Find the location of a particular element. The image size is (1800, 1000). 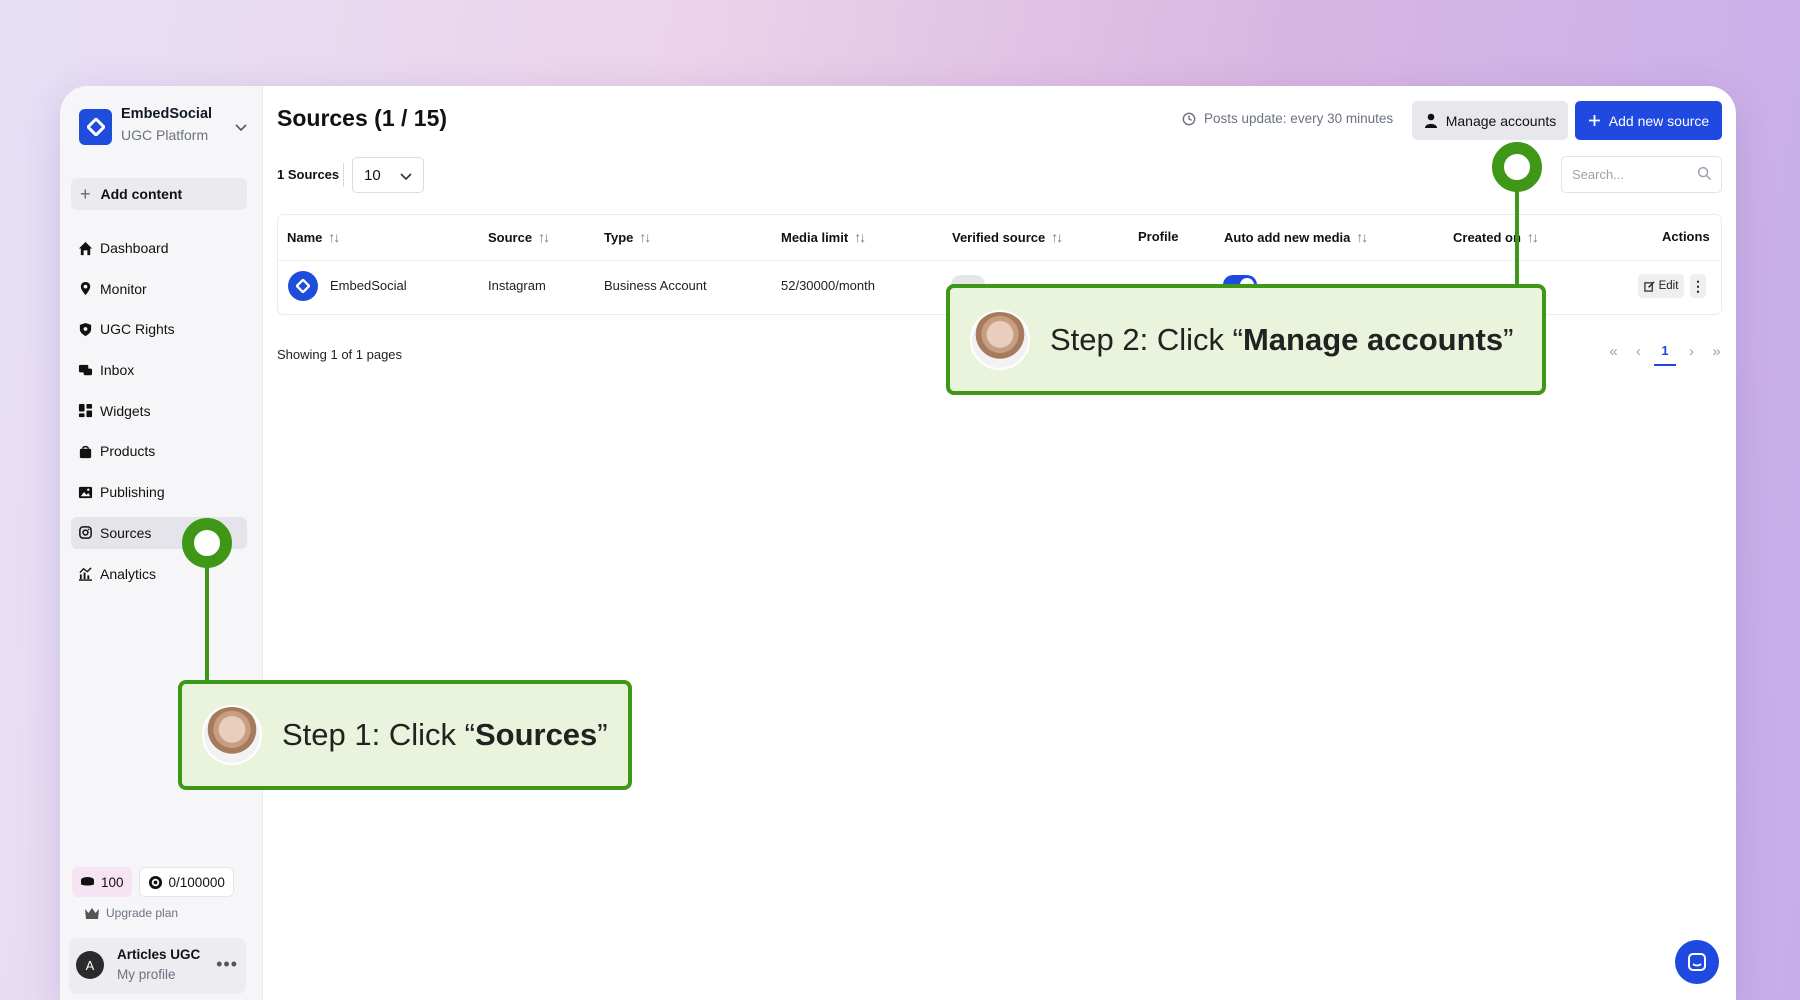

last-page-button: » is located at coordinates (1716, 351).